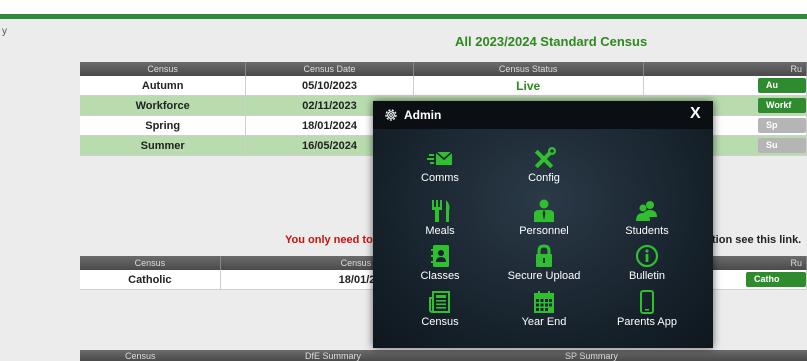 This screenshot has width=807, height=361. What do you see at coordinates (646, 211) in the screenshot?
I see `students-icon` at bounding box center [646, 211].